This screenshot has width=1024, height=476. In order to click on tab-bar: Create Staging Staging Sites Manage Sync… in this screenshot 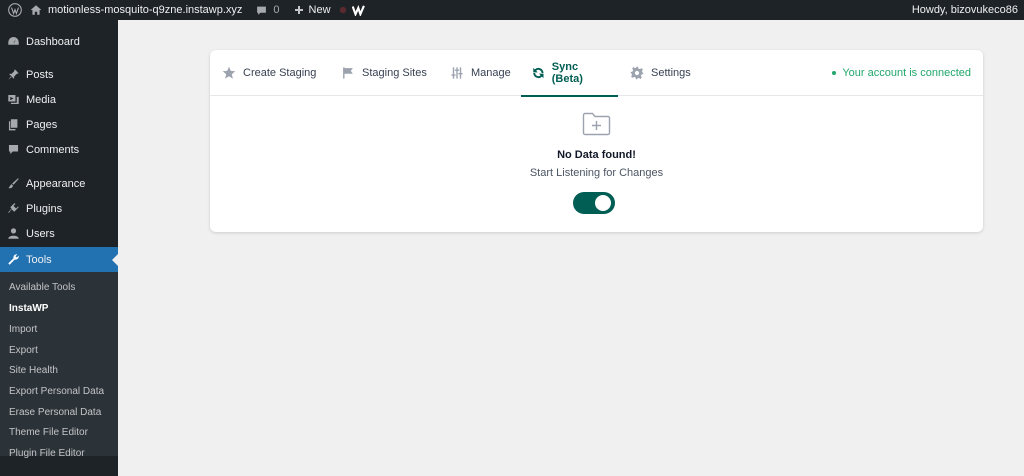, I will do `click(596, 73)`.